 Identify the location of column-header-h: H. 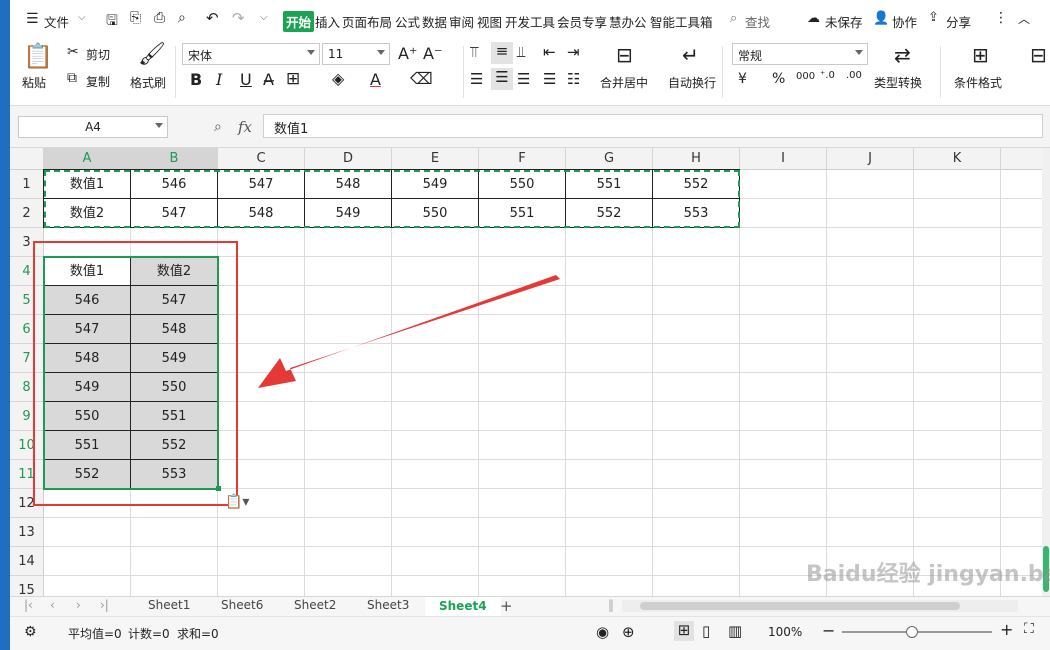
(696, 159).